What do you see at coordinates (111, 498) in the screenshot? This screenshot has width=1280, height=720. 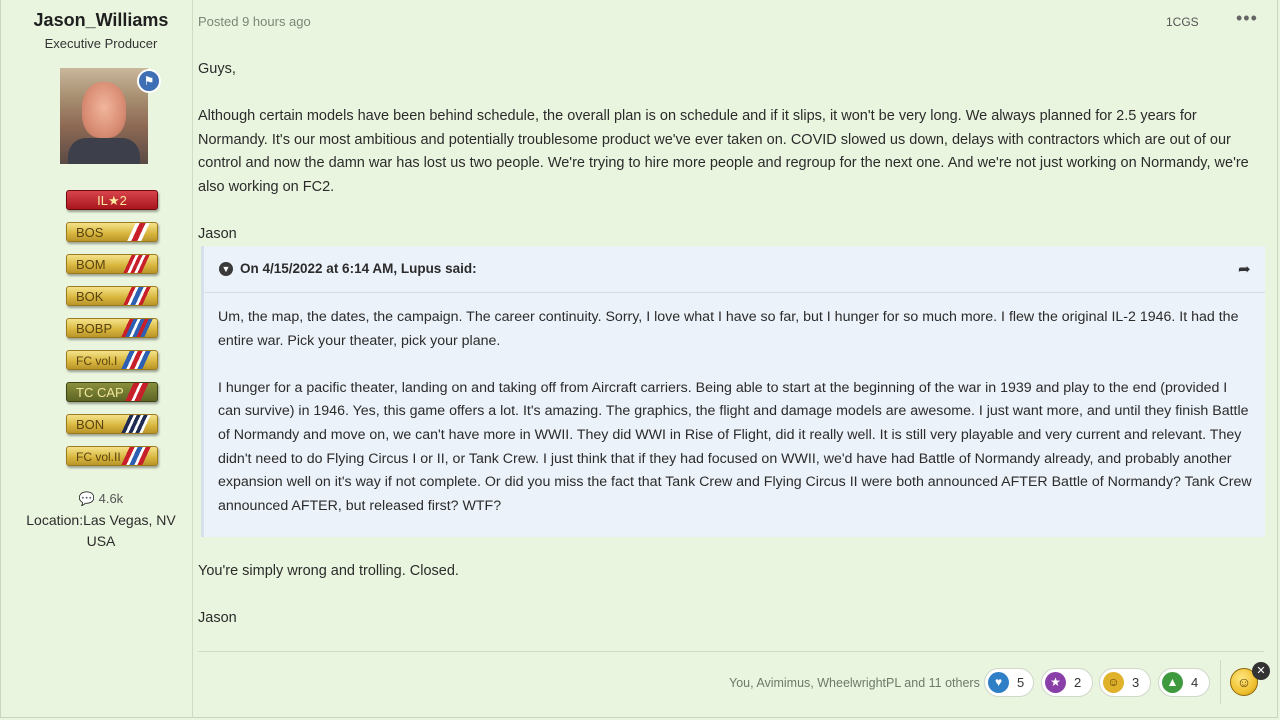 I see `post-count-value: 4.6k` at bounding box center [111, 498].